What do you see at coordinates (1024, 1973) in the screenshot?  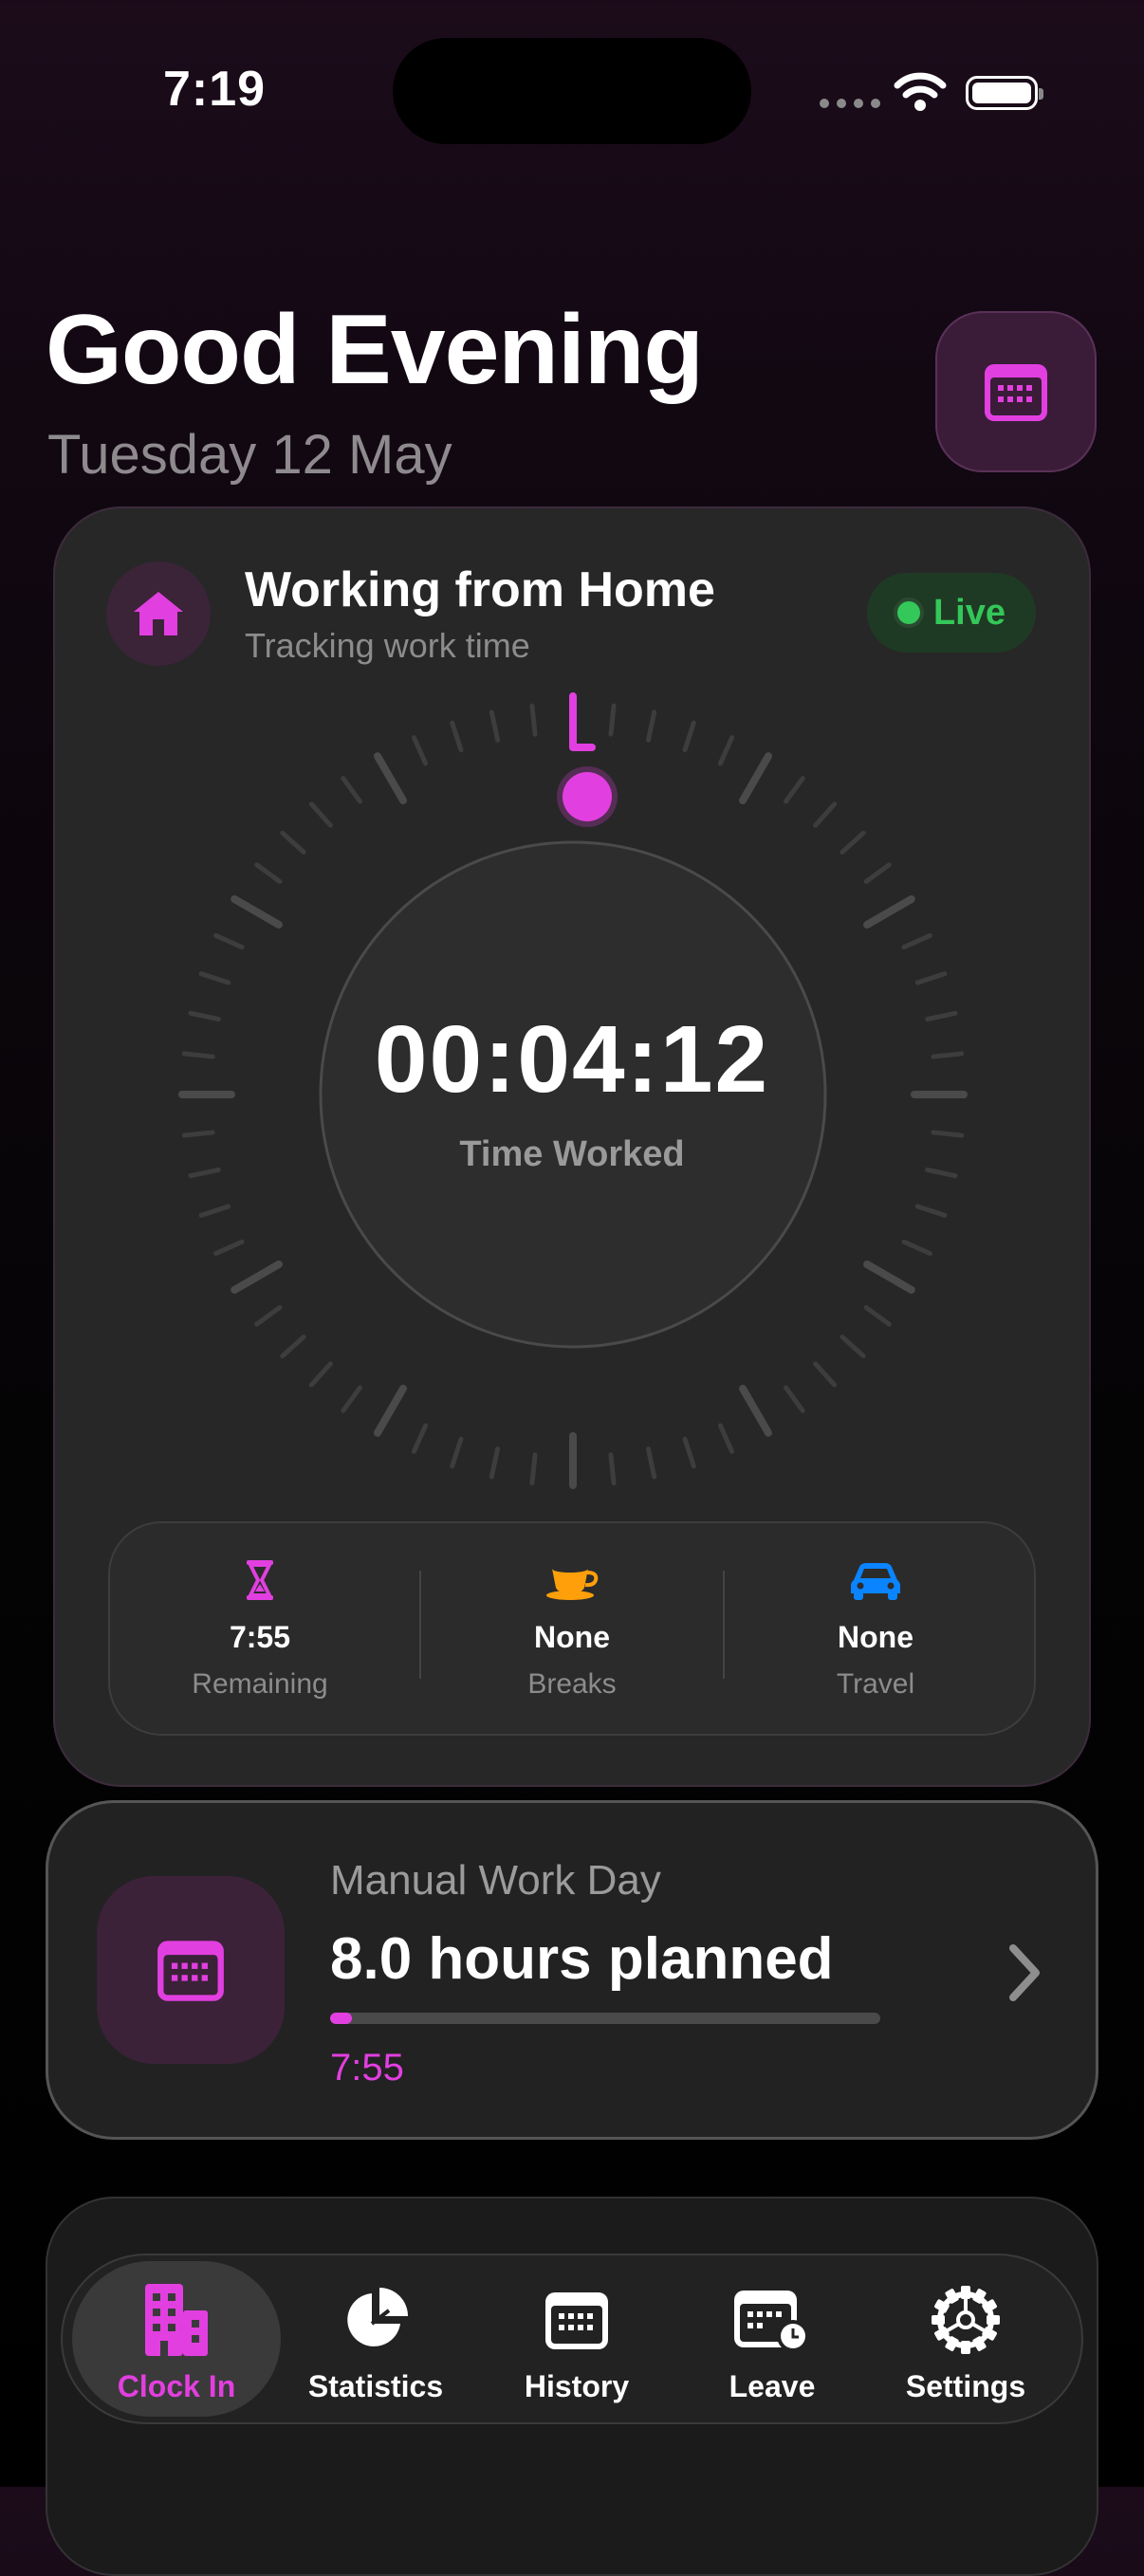 I see `chevron-right-icon` at bounding box center [1024, 1973].